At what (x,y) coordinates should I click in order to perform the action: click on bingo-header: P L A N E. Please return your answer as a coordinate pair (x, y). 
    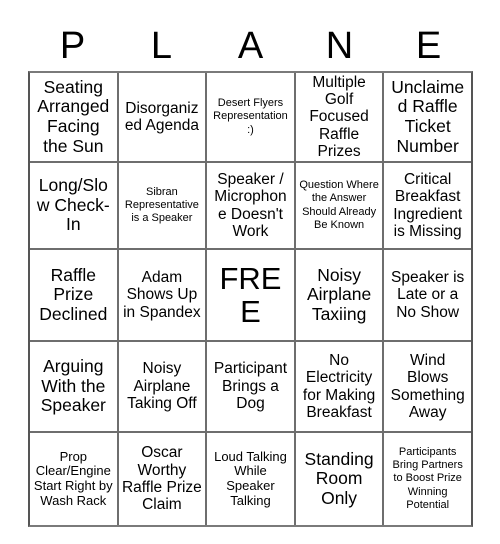
    Looking at the image, I should click on (250, 45).